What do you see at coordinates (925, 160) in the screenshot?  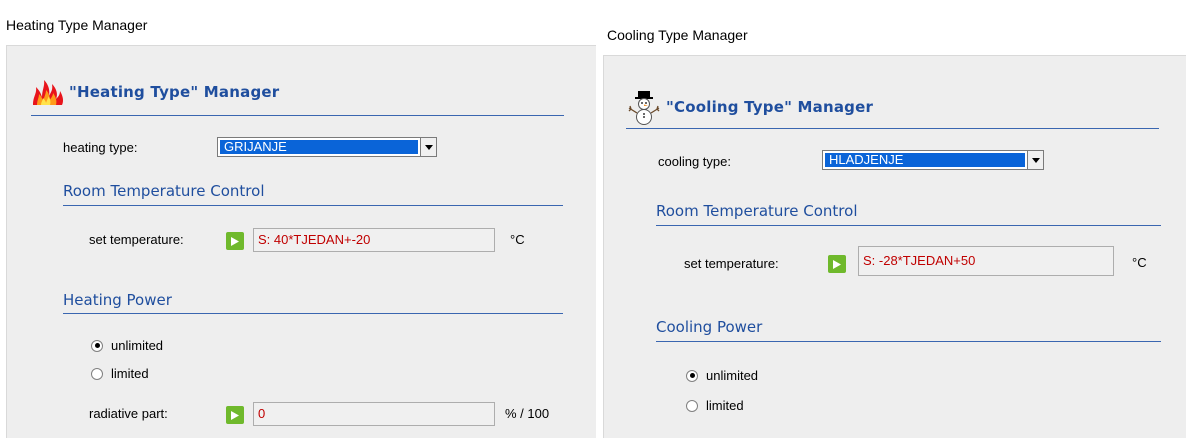 I see `cooling-type-value: HLADJENJE` at bounding box center [925, 160].